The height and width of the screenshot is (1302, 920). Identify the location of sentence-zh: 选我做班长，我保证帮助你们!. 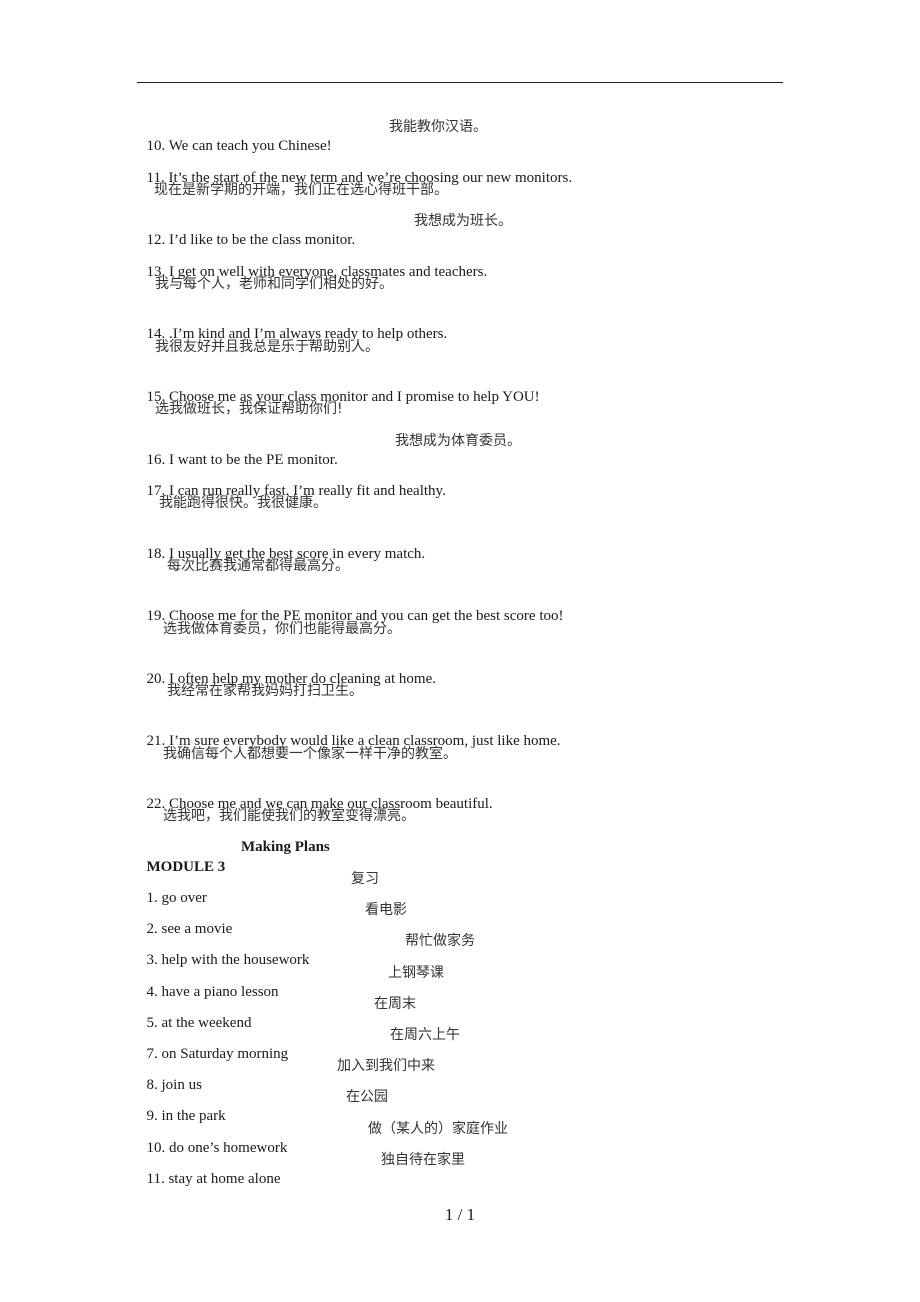
(249, 409).